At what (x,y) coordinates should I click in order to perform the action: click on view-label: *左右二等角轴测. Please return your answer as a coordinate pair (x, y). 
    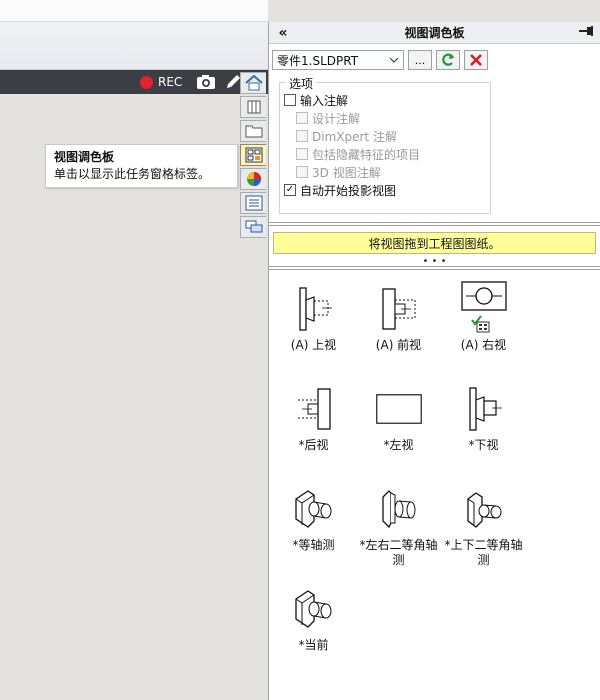
    Looking at the image, I should click on (398, 552).